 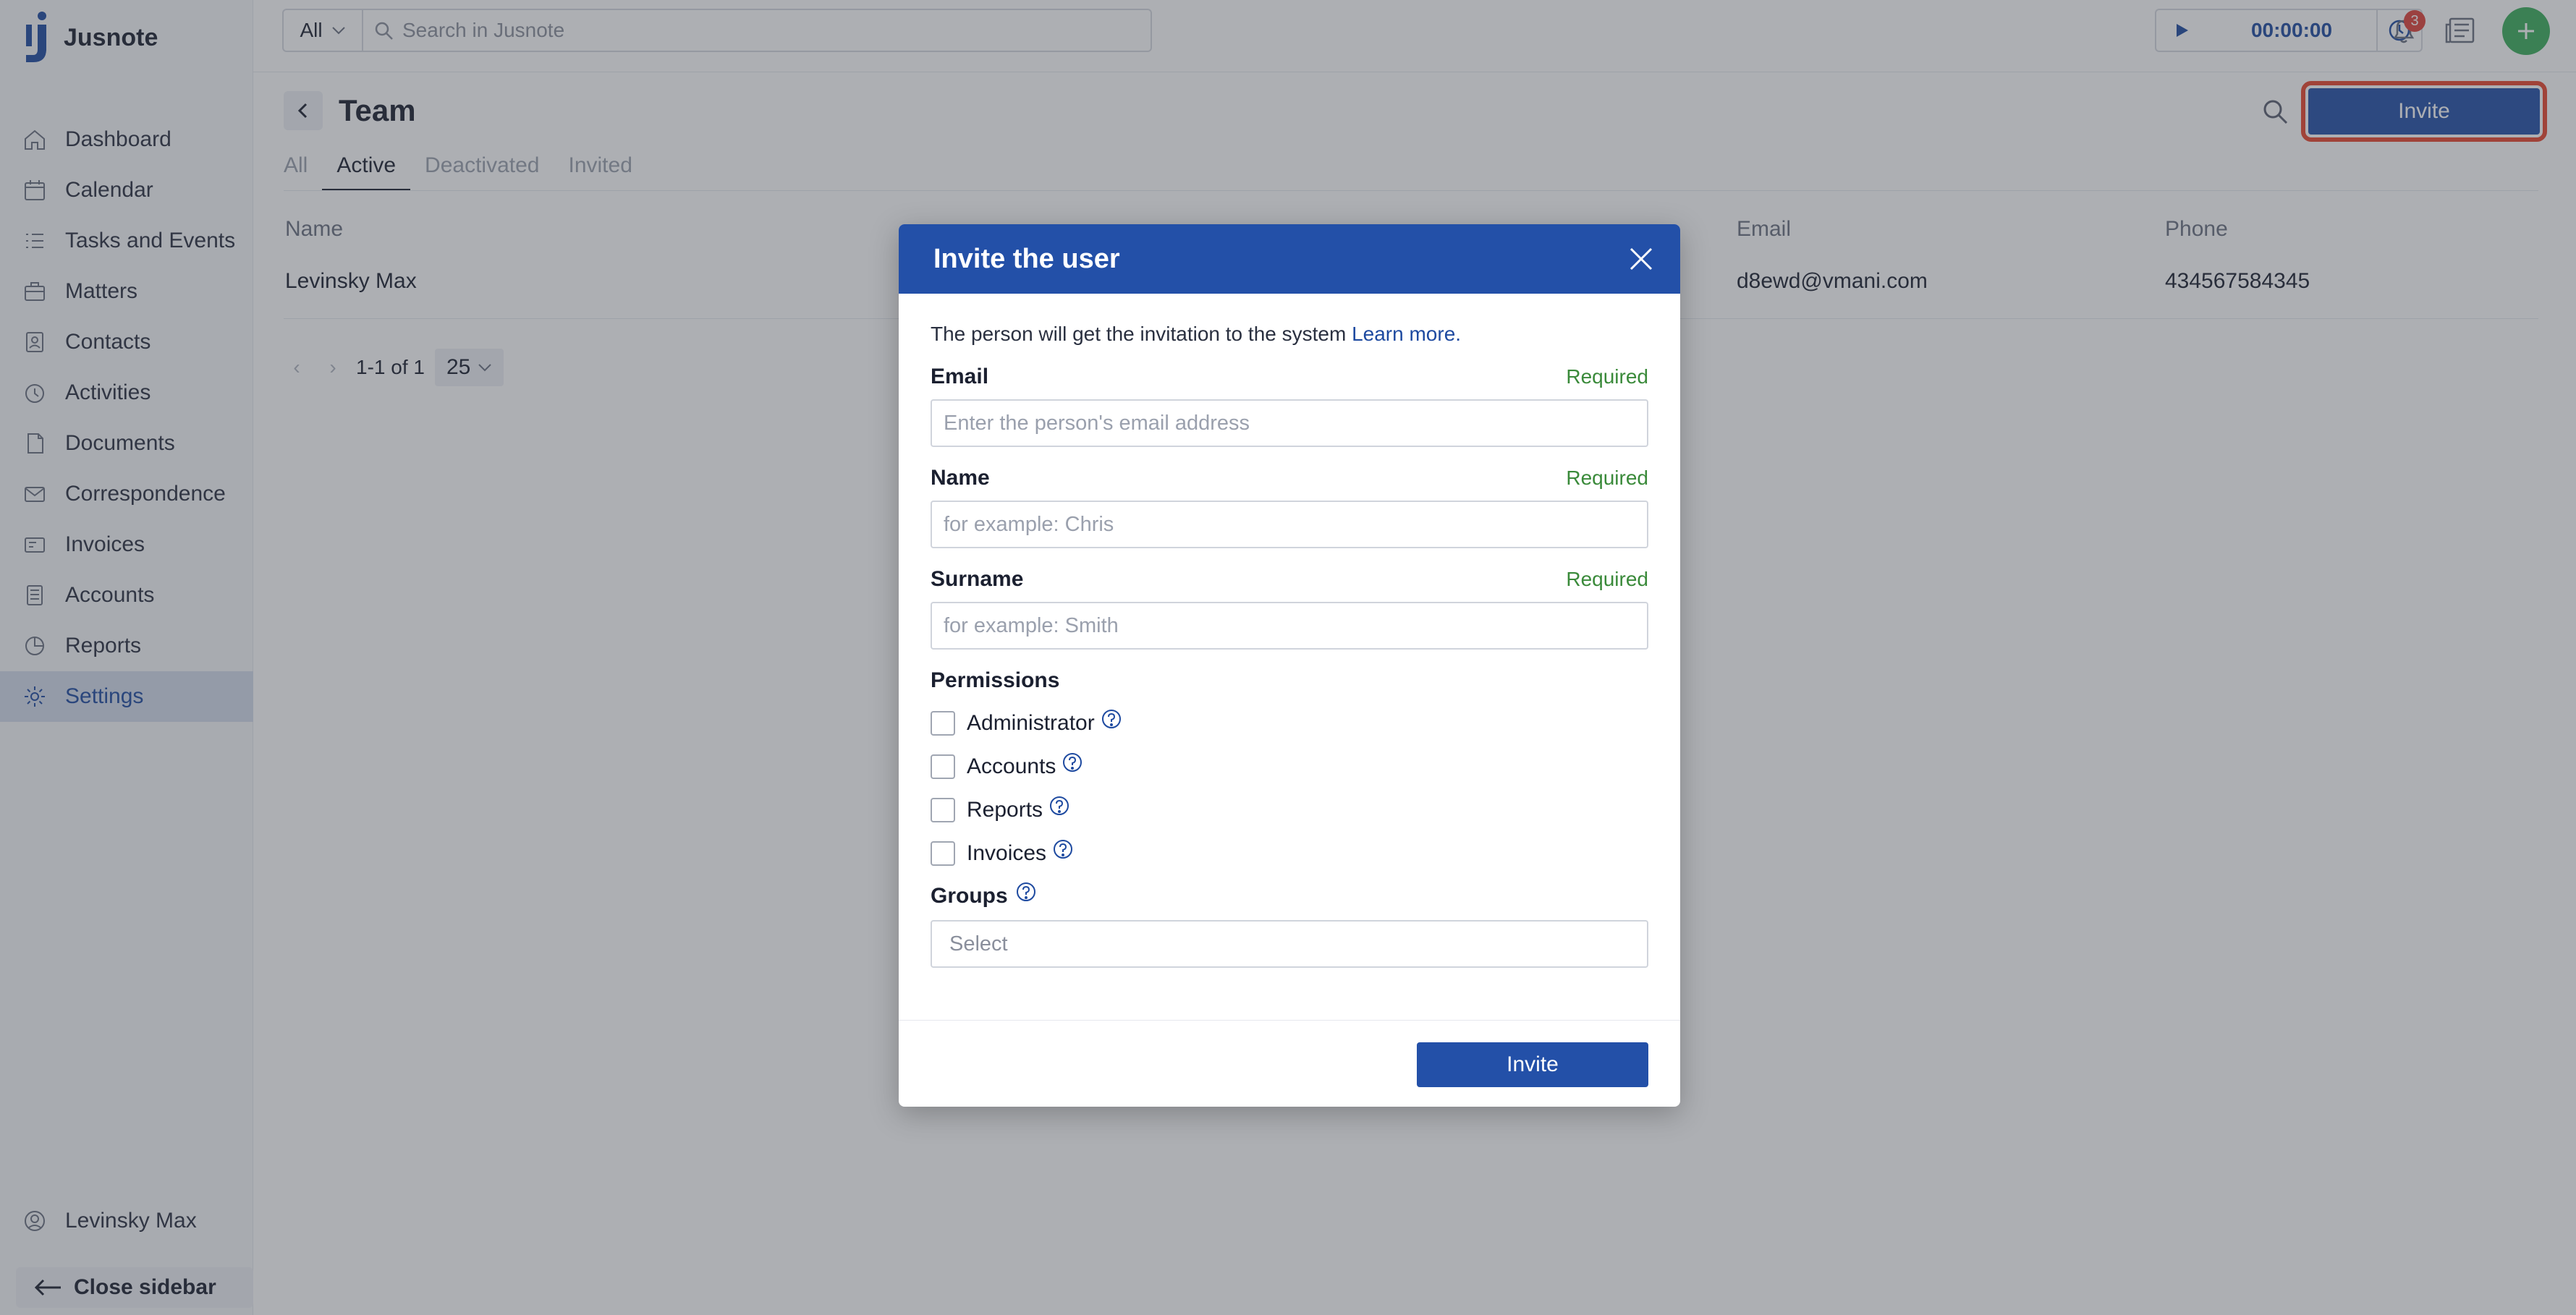 What do you see at coordinates (1289, 377) in the screenshot?
I see `email-field-header: Email Required` at bounding box center [1289, 377].